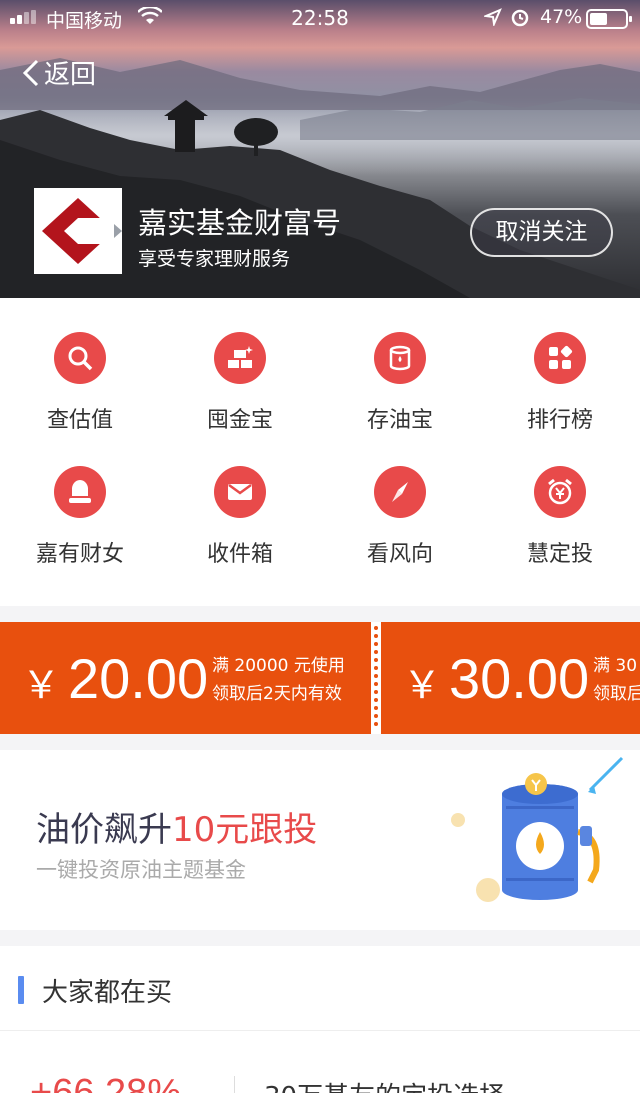 This screenshot has height=1093, width=640. Describe the element at coordinates (493, 17) in the screenshot. I see `location-arrow-icon` at that location.